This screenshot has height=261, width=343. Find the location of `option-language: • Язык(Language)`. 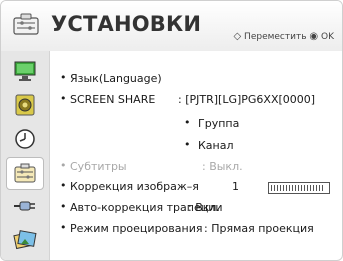

option-language: • Язык(Language) is located at coordinates (198, 81).